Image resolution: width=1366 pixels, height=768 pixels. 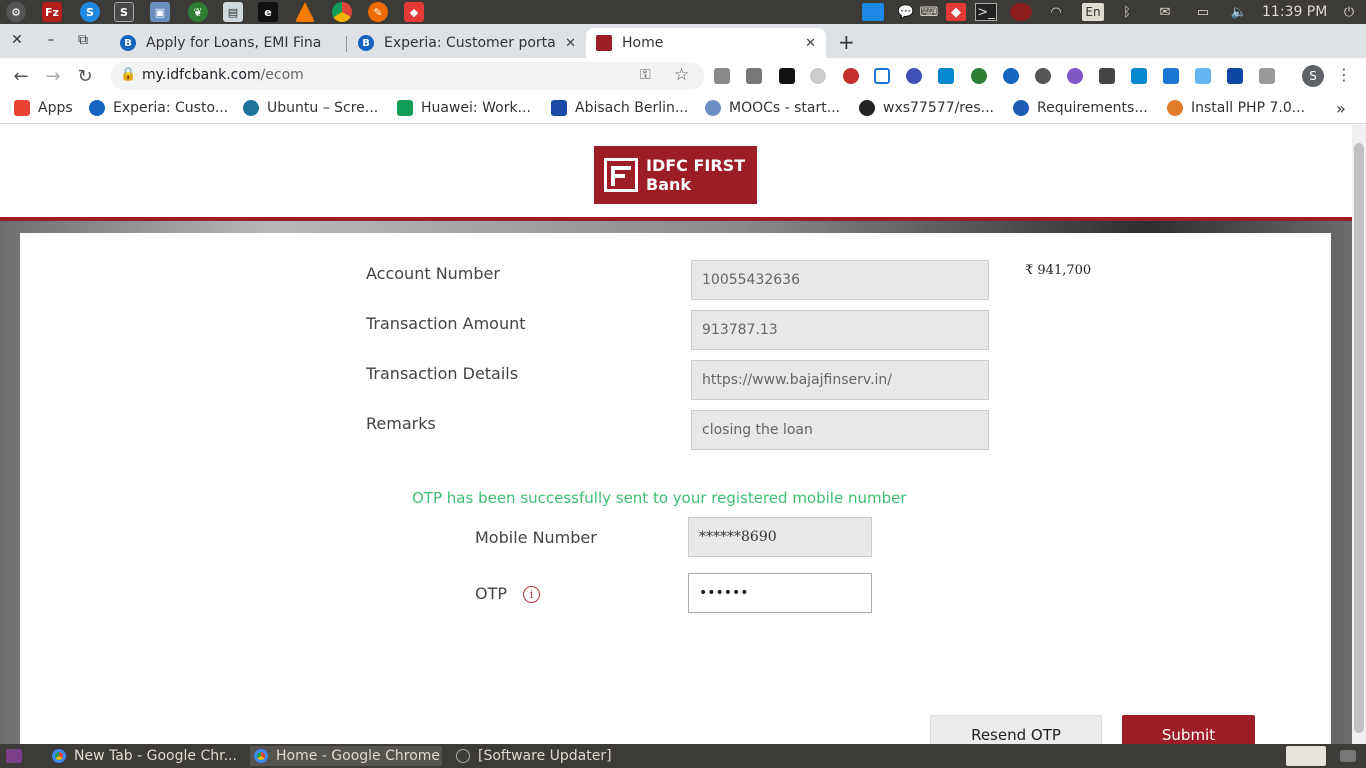 What do you see at coordinates (305, 12) in the screenshot?
I see `vlc-icon` at bounding box center [305, 12].